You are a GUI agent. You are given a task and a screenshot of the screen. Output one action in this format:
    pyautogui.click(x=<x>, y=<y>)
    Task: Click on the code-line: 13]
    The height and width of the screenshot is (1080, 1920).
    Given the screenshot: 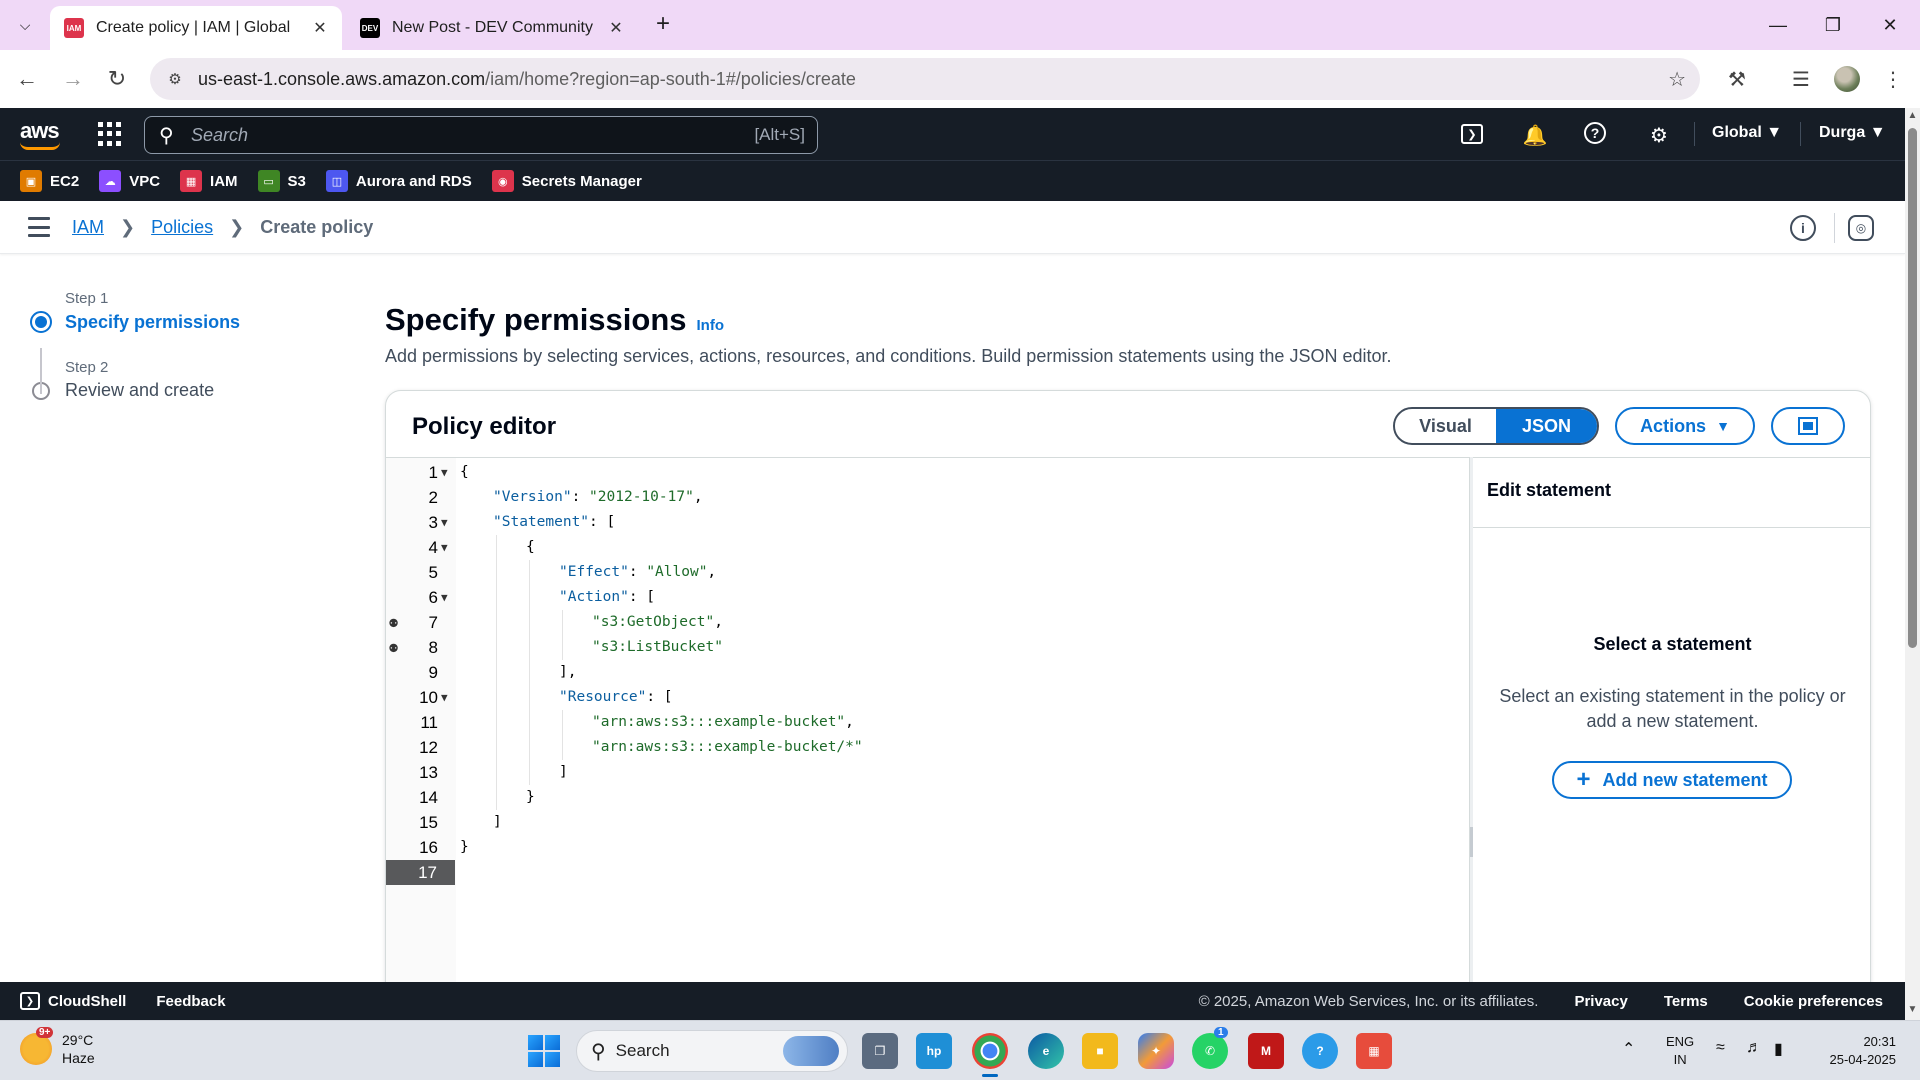 What is the action you would take?
    pyautogui.click(x=927, y=772)
    